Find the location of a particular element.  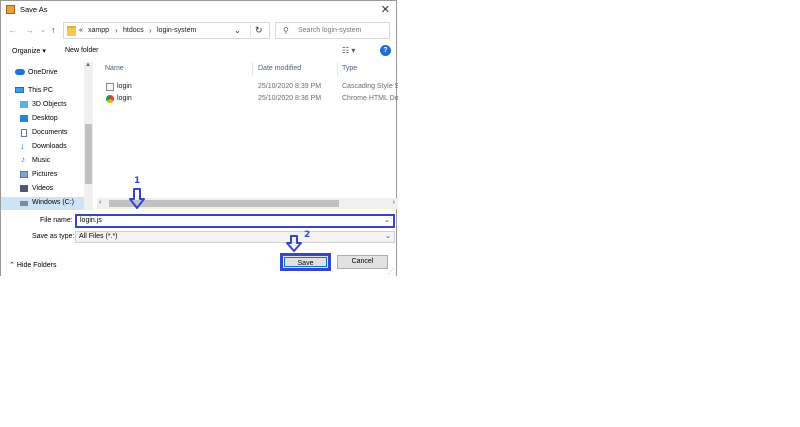

search-placeholder: Search login-system is located at coordinates (330, 30).